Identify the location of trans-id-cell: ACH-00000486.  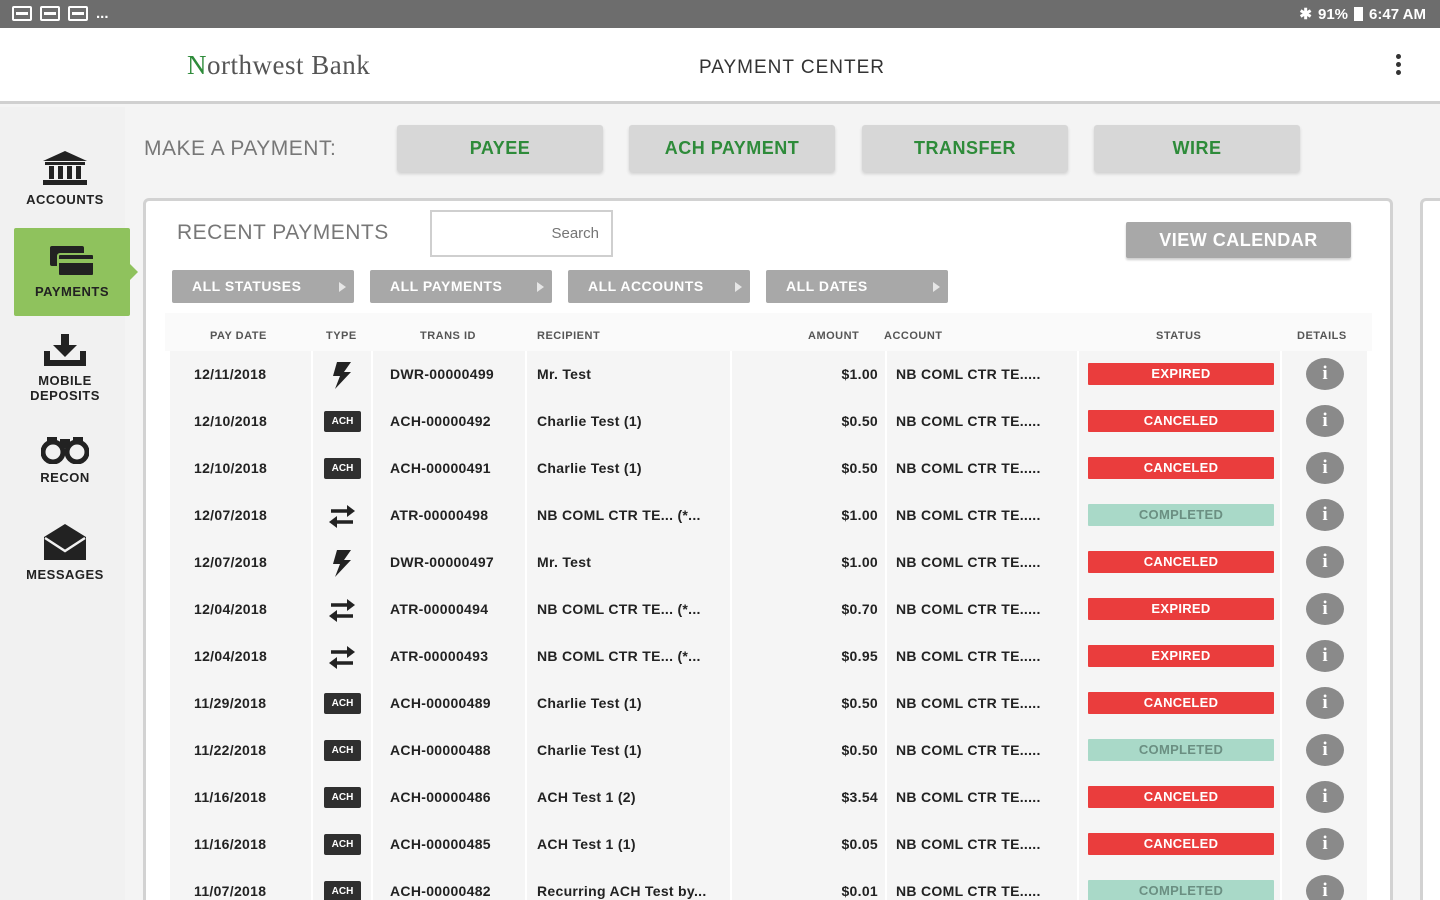
(440, 797).